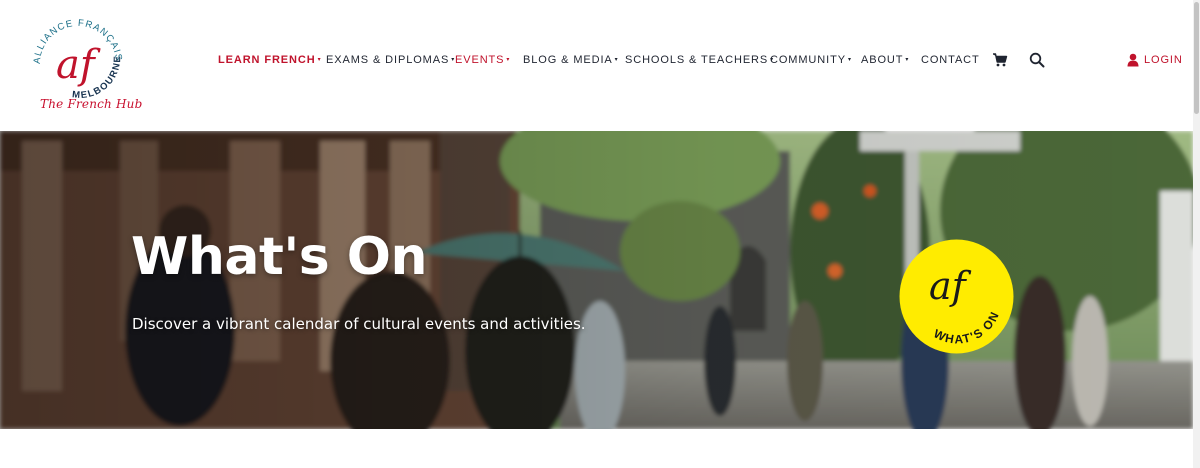 Image resolution: width=1200 pixels, height=468 pixels. What do you see at coordinates (1196, 58) in the screenshot?
I see `scrollbar-thumb` at bounding box center [1196, 58].